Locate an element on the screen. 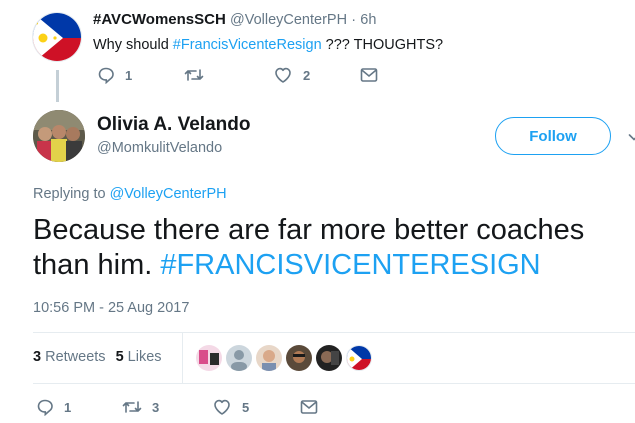  like-button: 5 is located at coordinates (230, 407).